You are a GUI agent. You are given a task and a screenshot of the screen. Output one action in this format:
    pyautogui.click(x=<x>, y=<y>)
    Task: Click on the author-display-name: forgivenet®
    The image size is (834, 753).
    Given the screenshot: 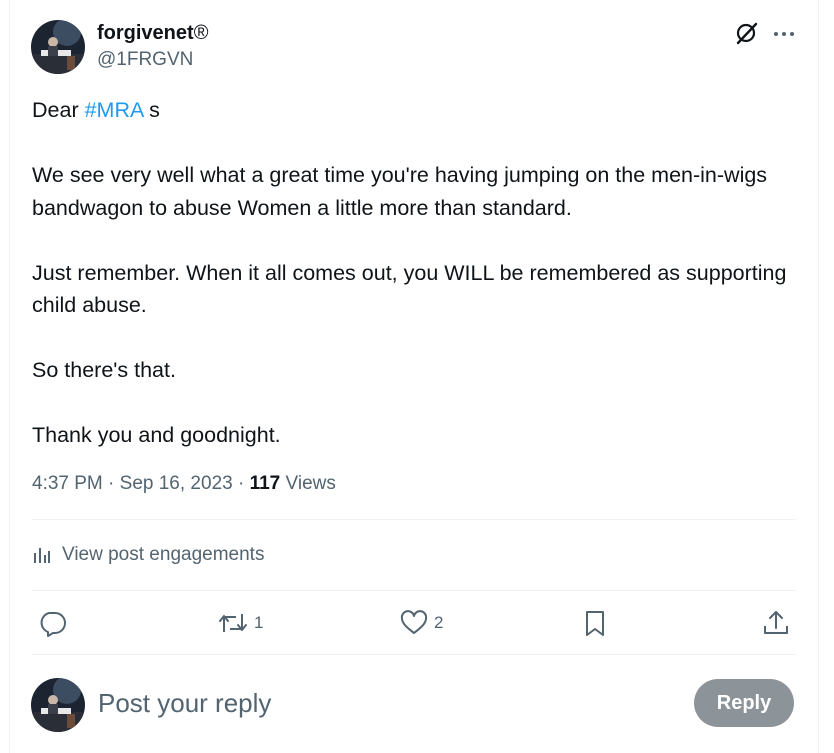 What is the action you would take?
    pyautogui.click(x=152, y=33)
    